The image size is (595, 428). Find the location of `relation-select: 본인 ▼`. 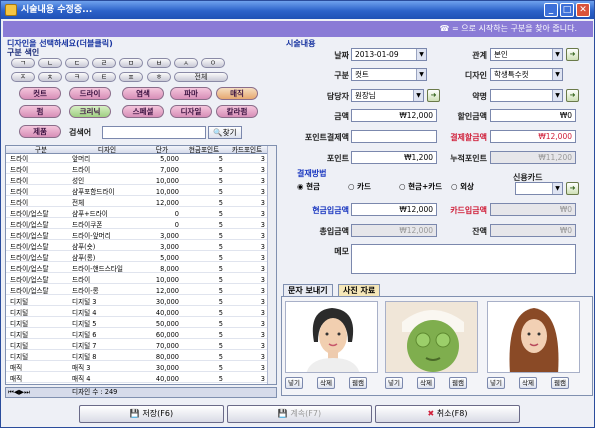

relation-select: 본인 ▼ is located at coordinates (526, 54).